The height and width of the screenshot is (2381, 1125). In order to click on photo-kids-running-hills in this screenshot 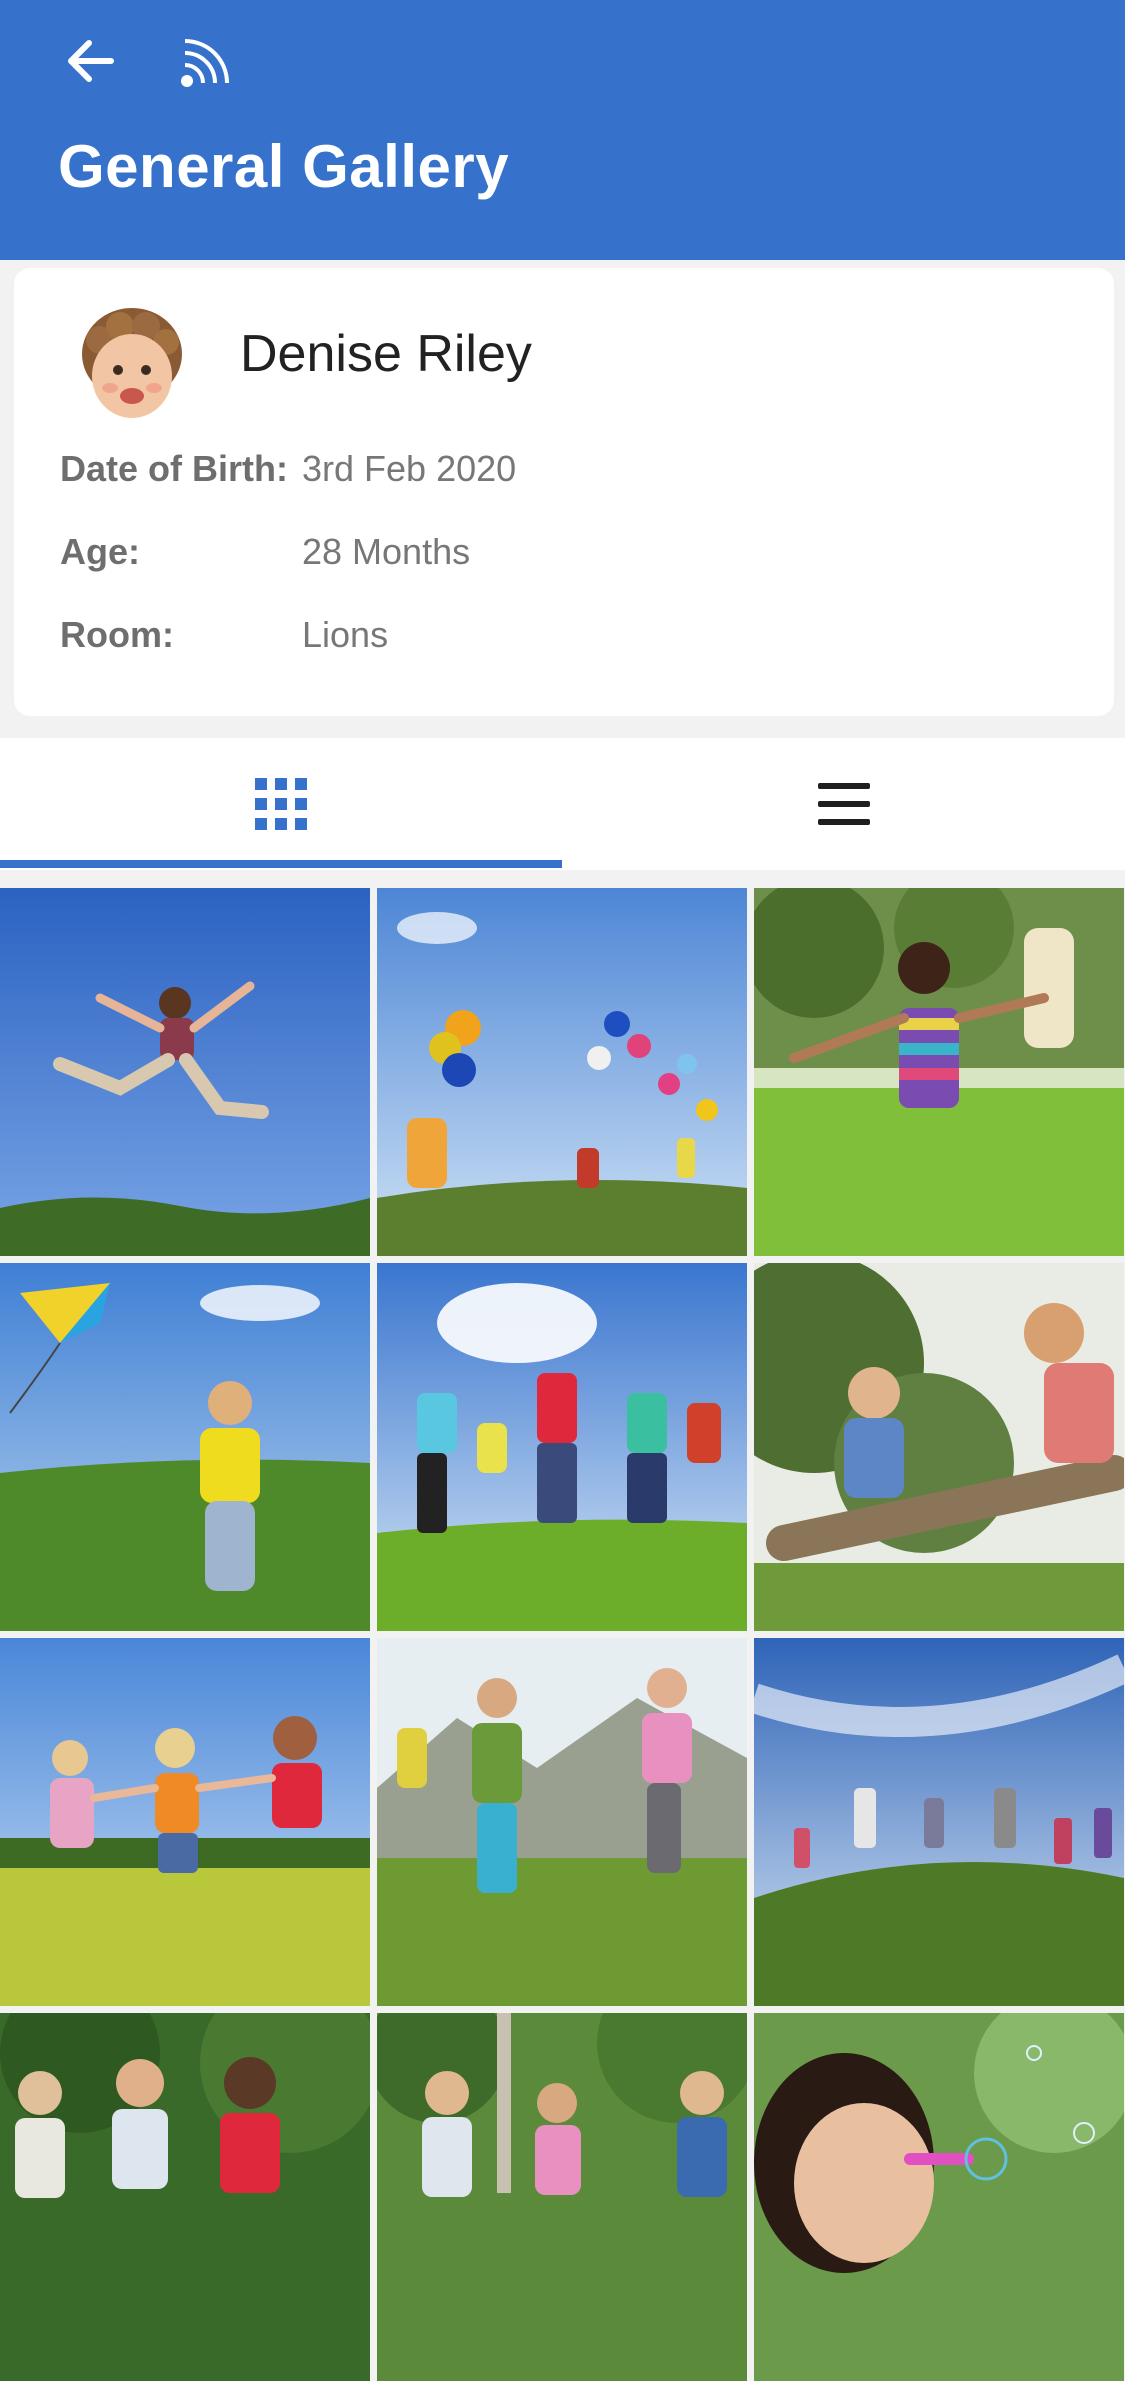, I will do `click(562, 1822)`.